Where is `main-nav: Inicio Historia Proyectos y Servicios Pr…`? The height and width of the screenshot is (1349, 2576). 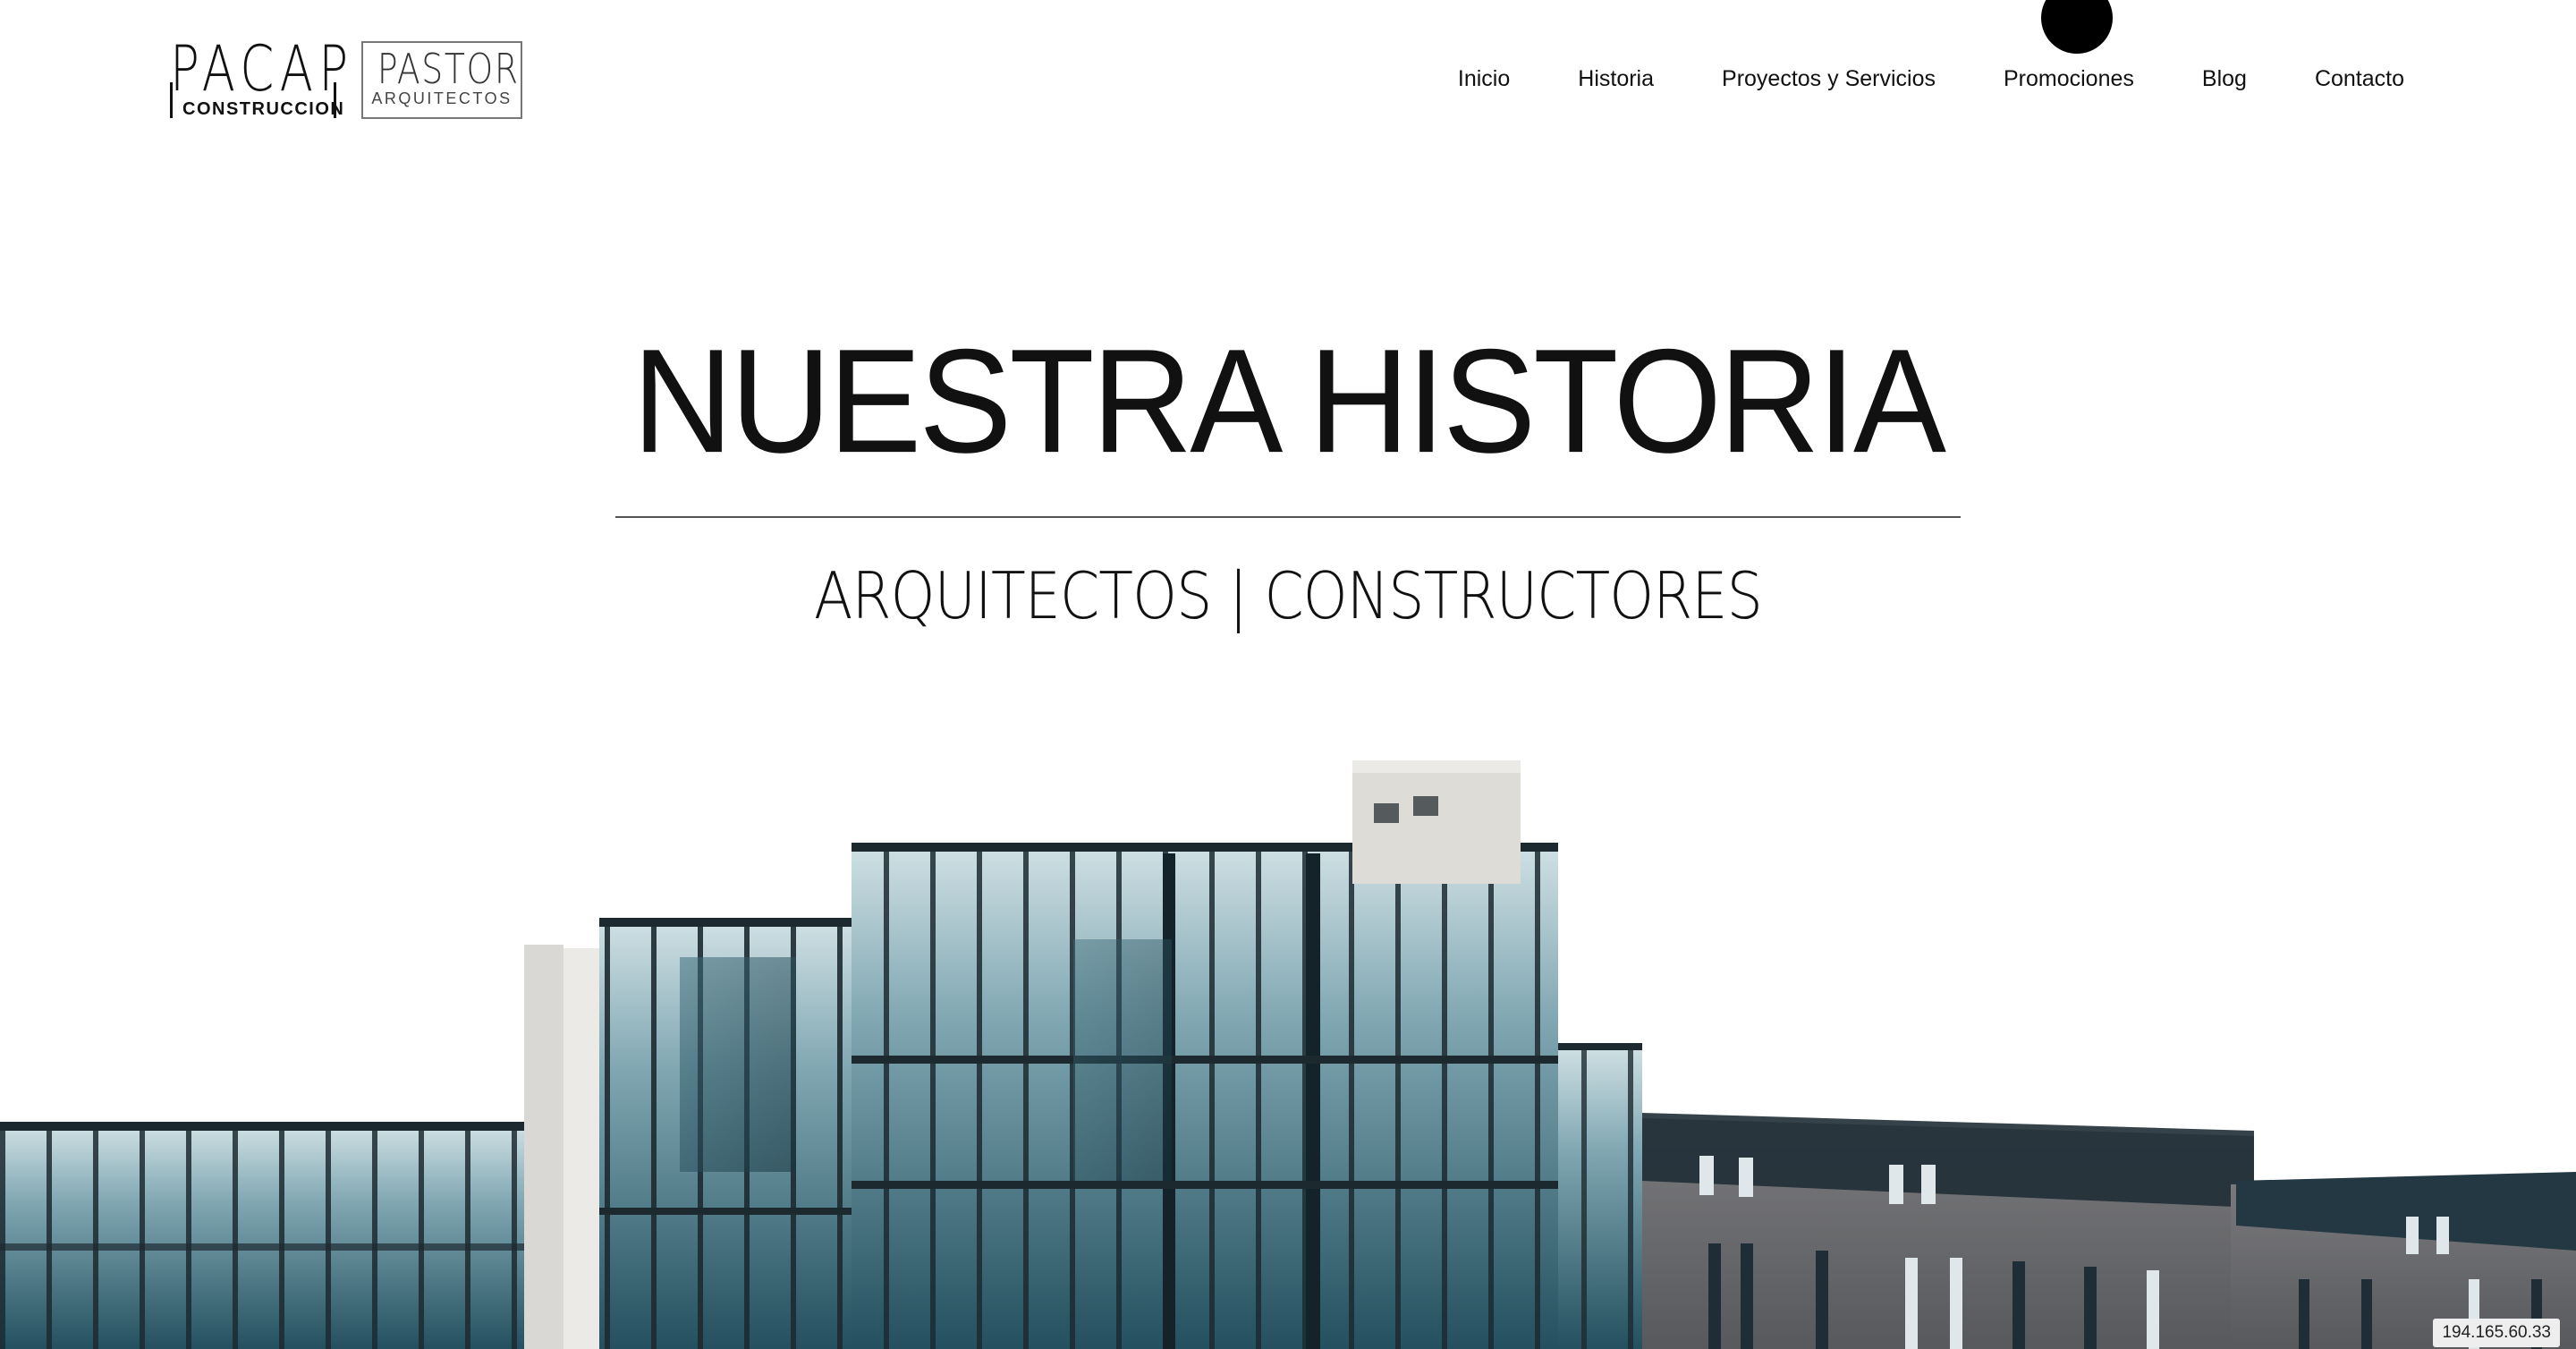 main-nav: Inicio Historia Proyectos y Servicios Pr… is located at coordinates (1931, 79).